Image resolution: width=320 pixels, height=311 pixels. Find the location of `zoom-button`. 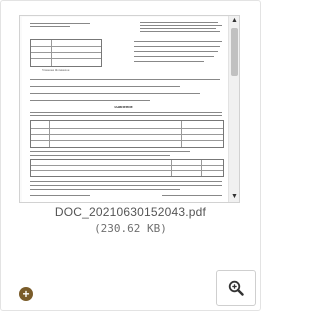

zoom-button is located at coordinates (236, 288).